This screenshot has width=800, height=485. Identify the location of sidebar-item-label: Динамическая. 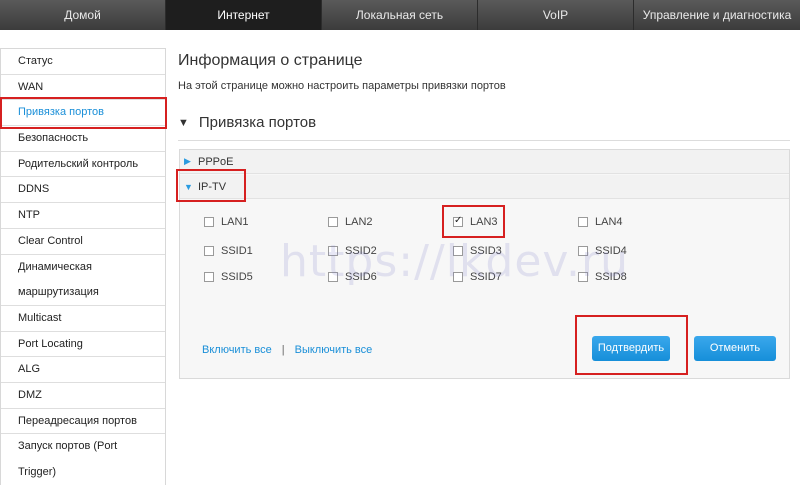
(55, 266).